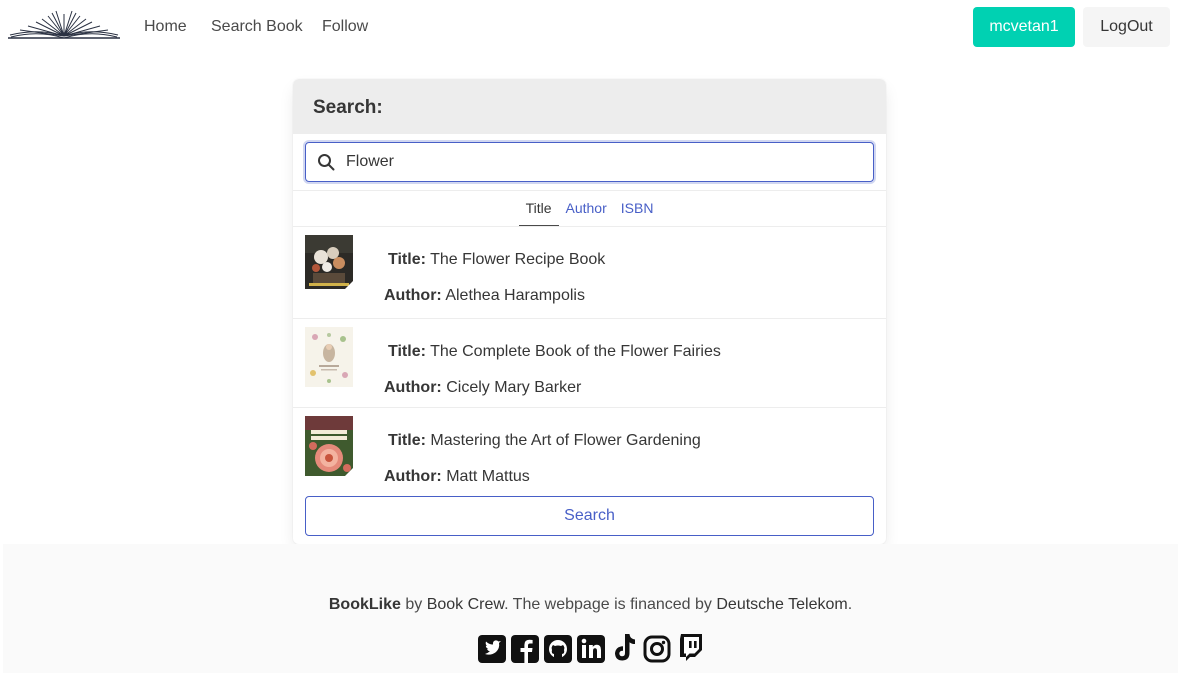  I want to click on logout-button: LogOut, so click(1126, 27).